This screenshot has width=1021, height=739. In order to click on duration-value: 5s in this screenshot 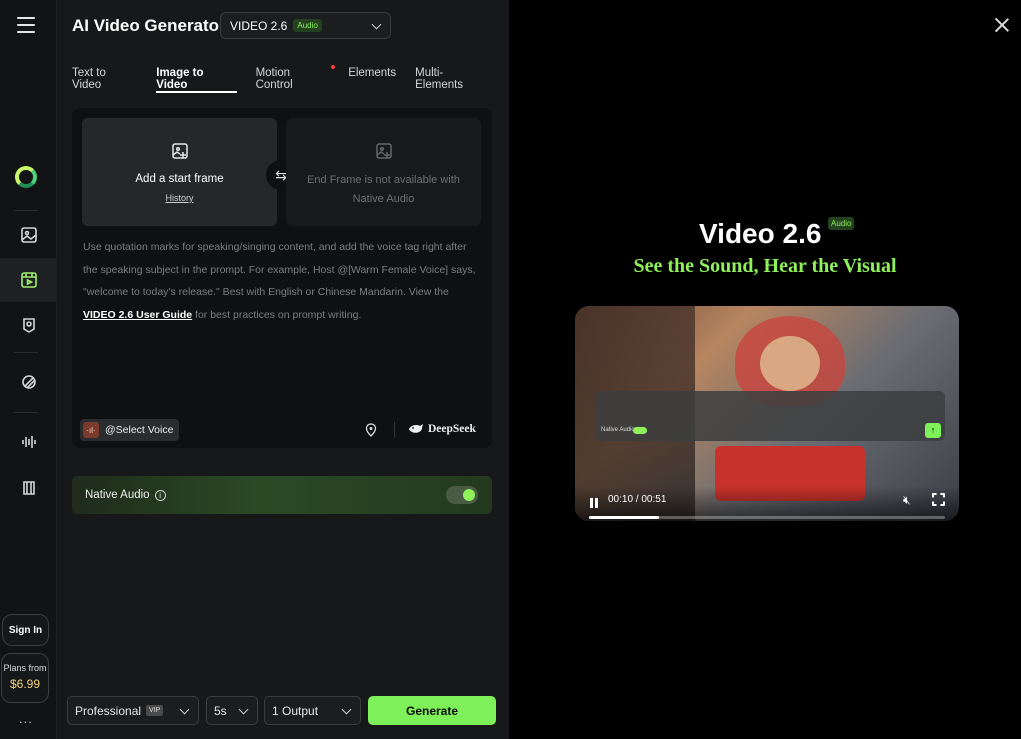, I will do `click(220, 710)`.